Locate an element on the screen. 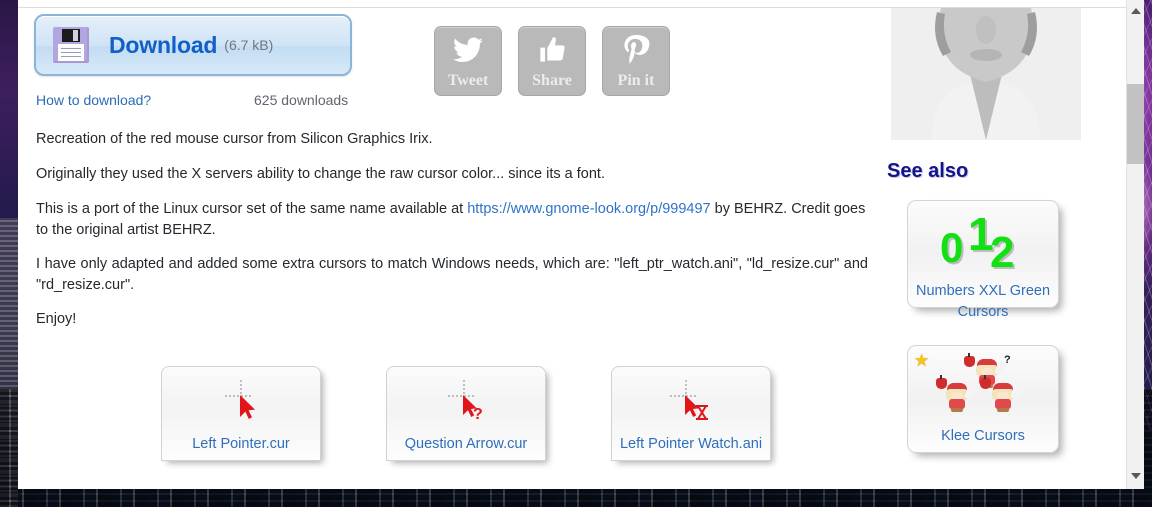 This screenshot has height=507, width=1152. cursor-card-label: Question Arrow.cur is located at coordinates (466, 444).